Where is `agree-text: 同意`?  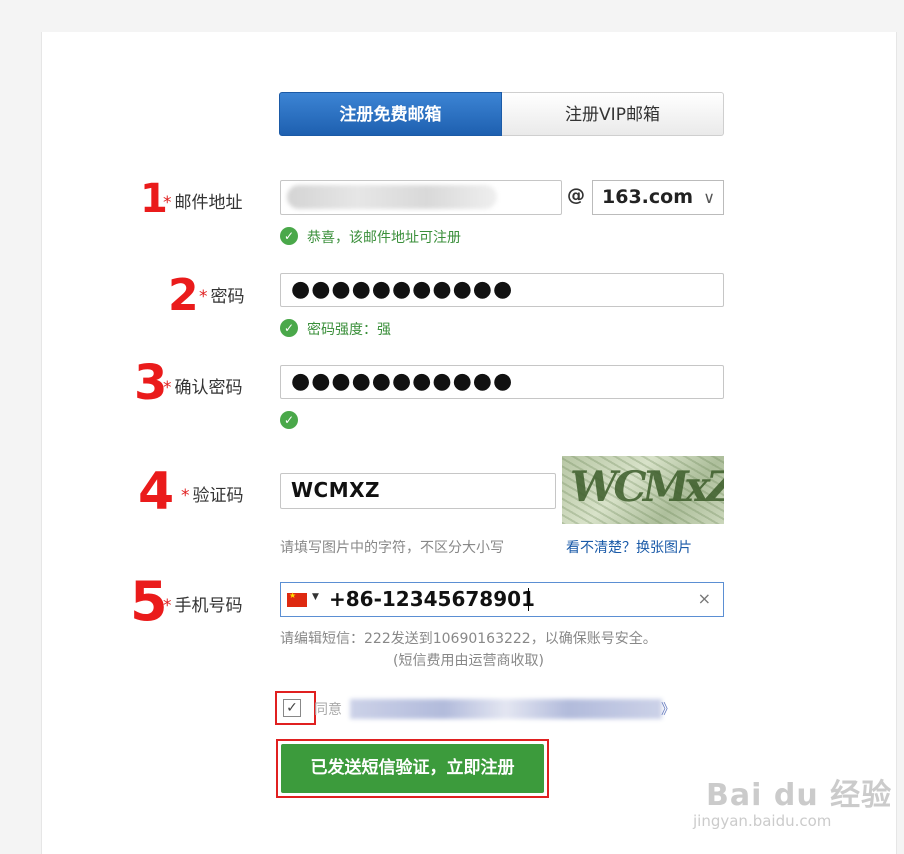 agree-text: 同意 is located at coordinates (328, 710).